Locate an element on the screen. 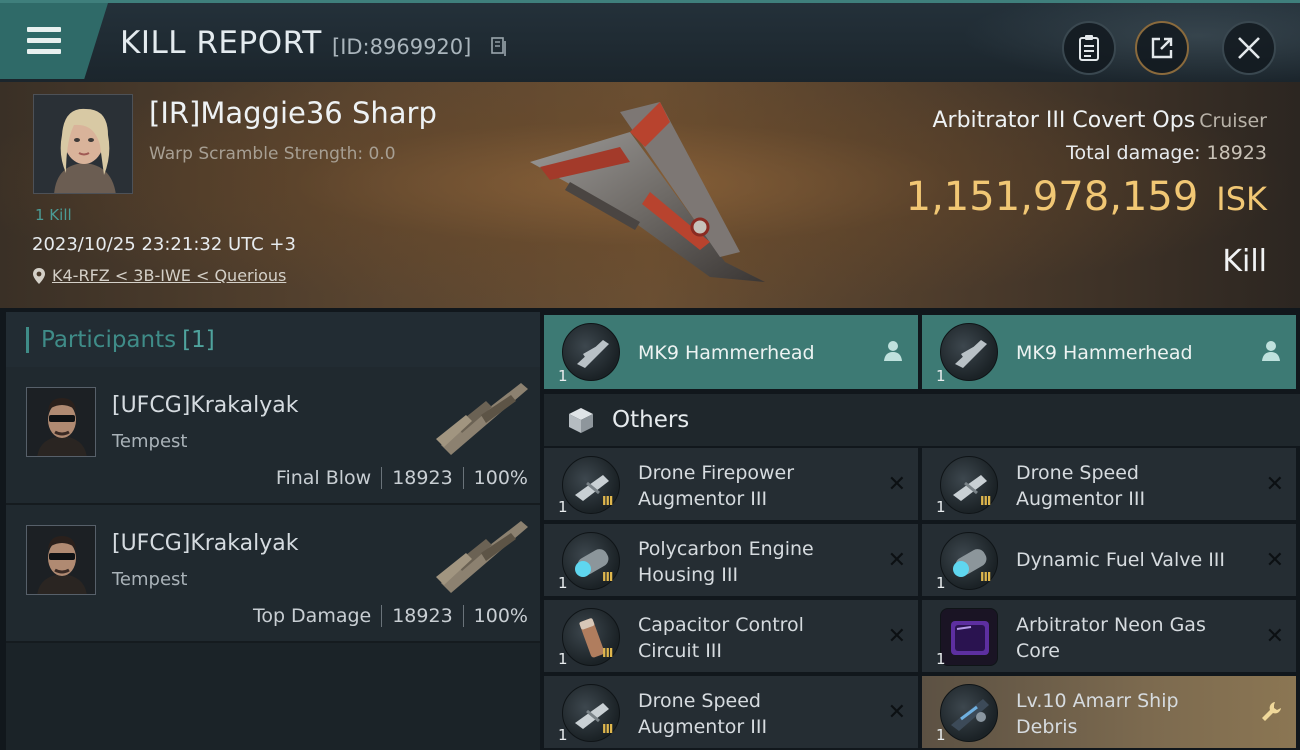 Image resolution: width=1300 pixels, height=750 pixels. participants-header: Participants [1] is located at coordinates (273, 339).